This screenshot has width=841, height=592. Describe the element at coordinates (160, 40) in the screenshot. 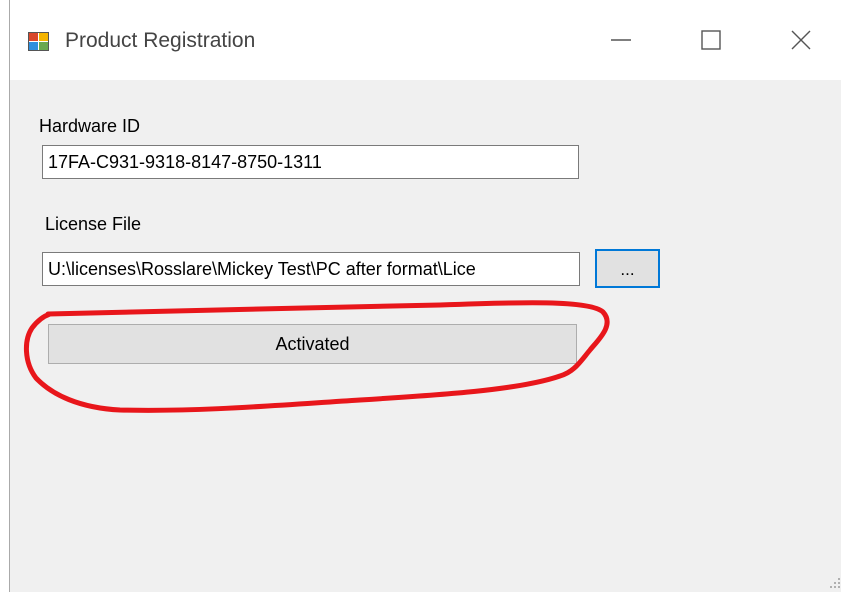

I see `window-title: Product Registration` at that location.